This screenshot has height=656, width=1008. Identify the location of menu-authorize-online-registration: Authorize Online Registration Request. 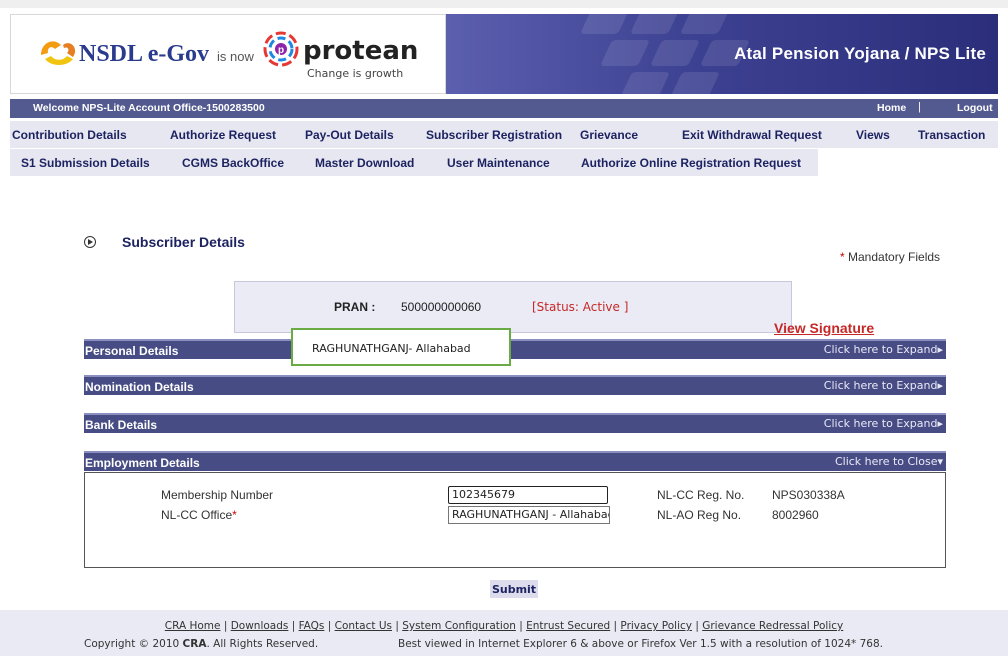
(691, 163).